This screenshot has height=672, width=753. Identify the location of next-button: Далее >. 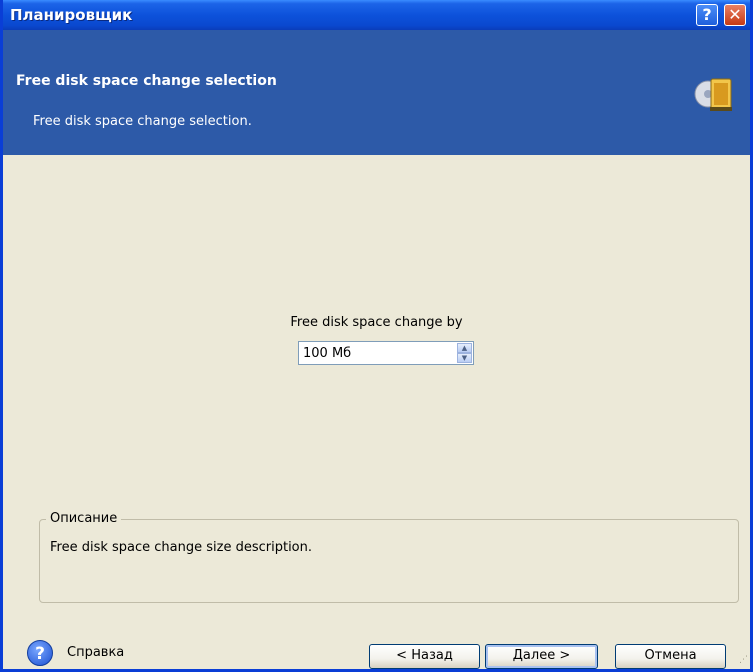
(541, 656).